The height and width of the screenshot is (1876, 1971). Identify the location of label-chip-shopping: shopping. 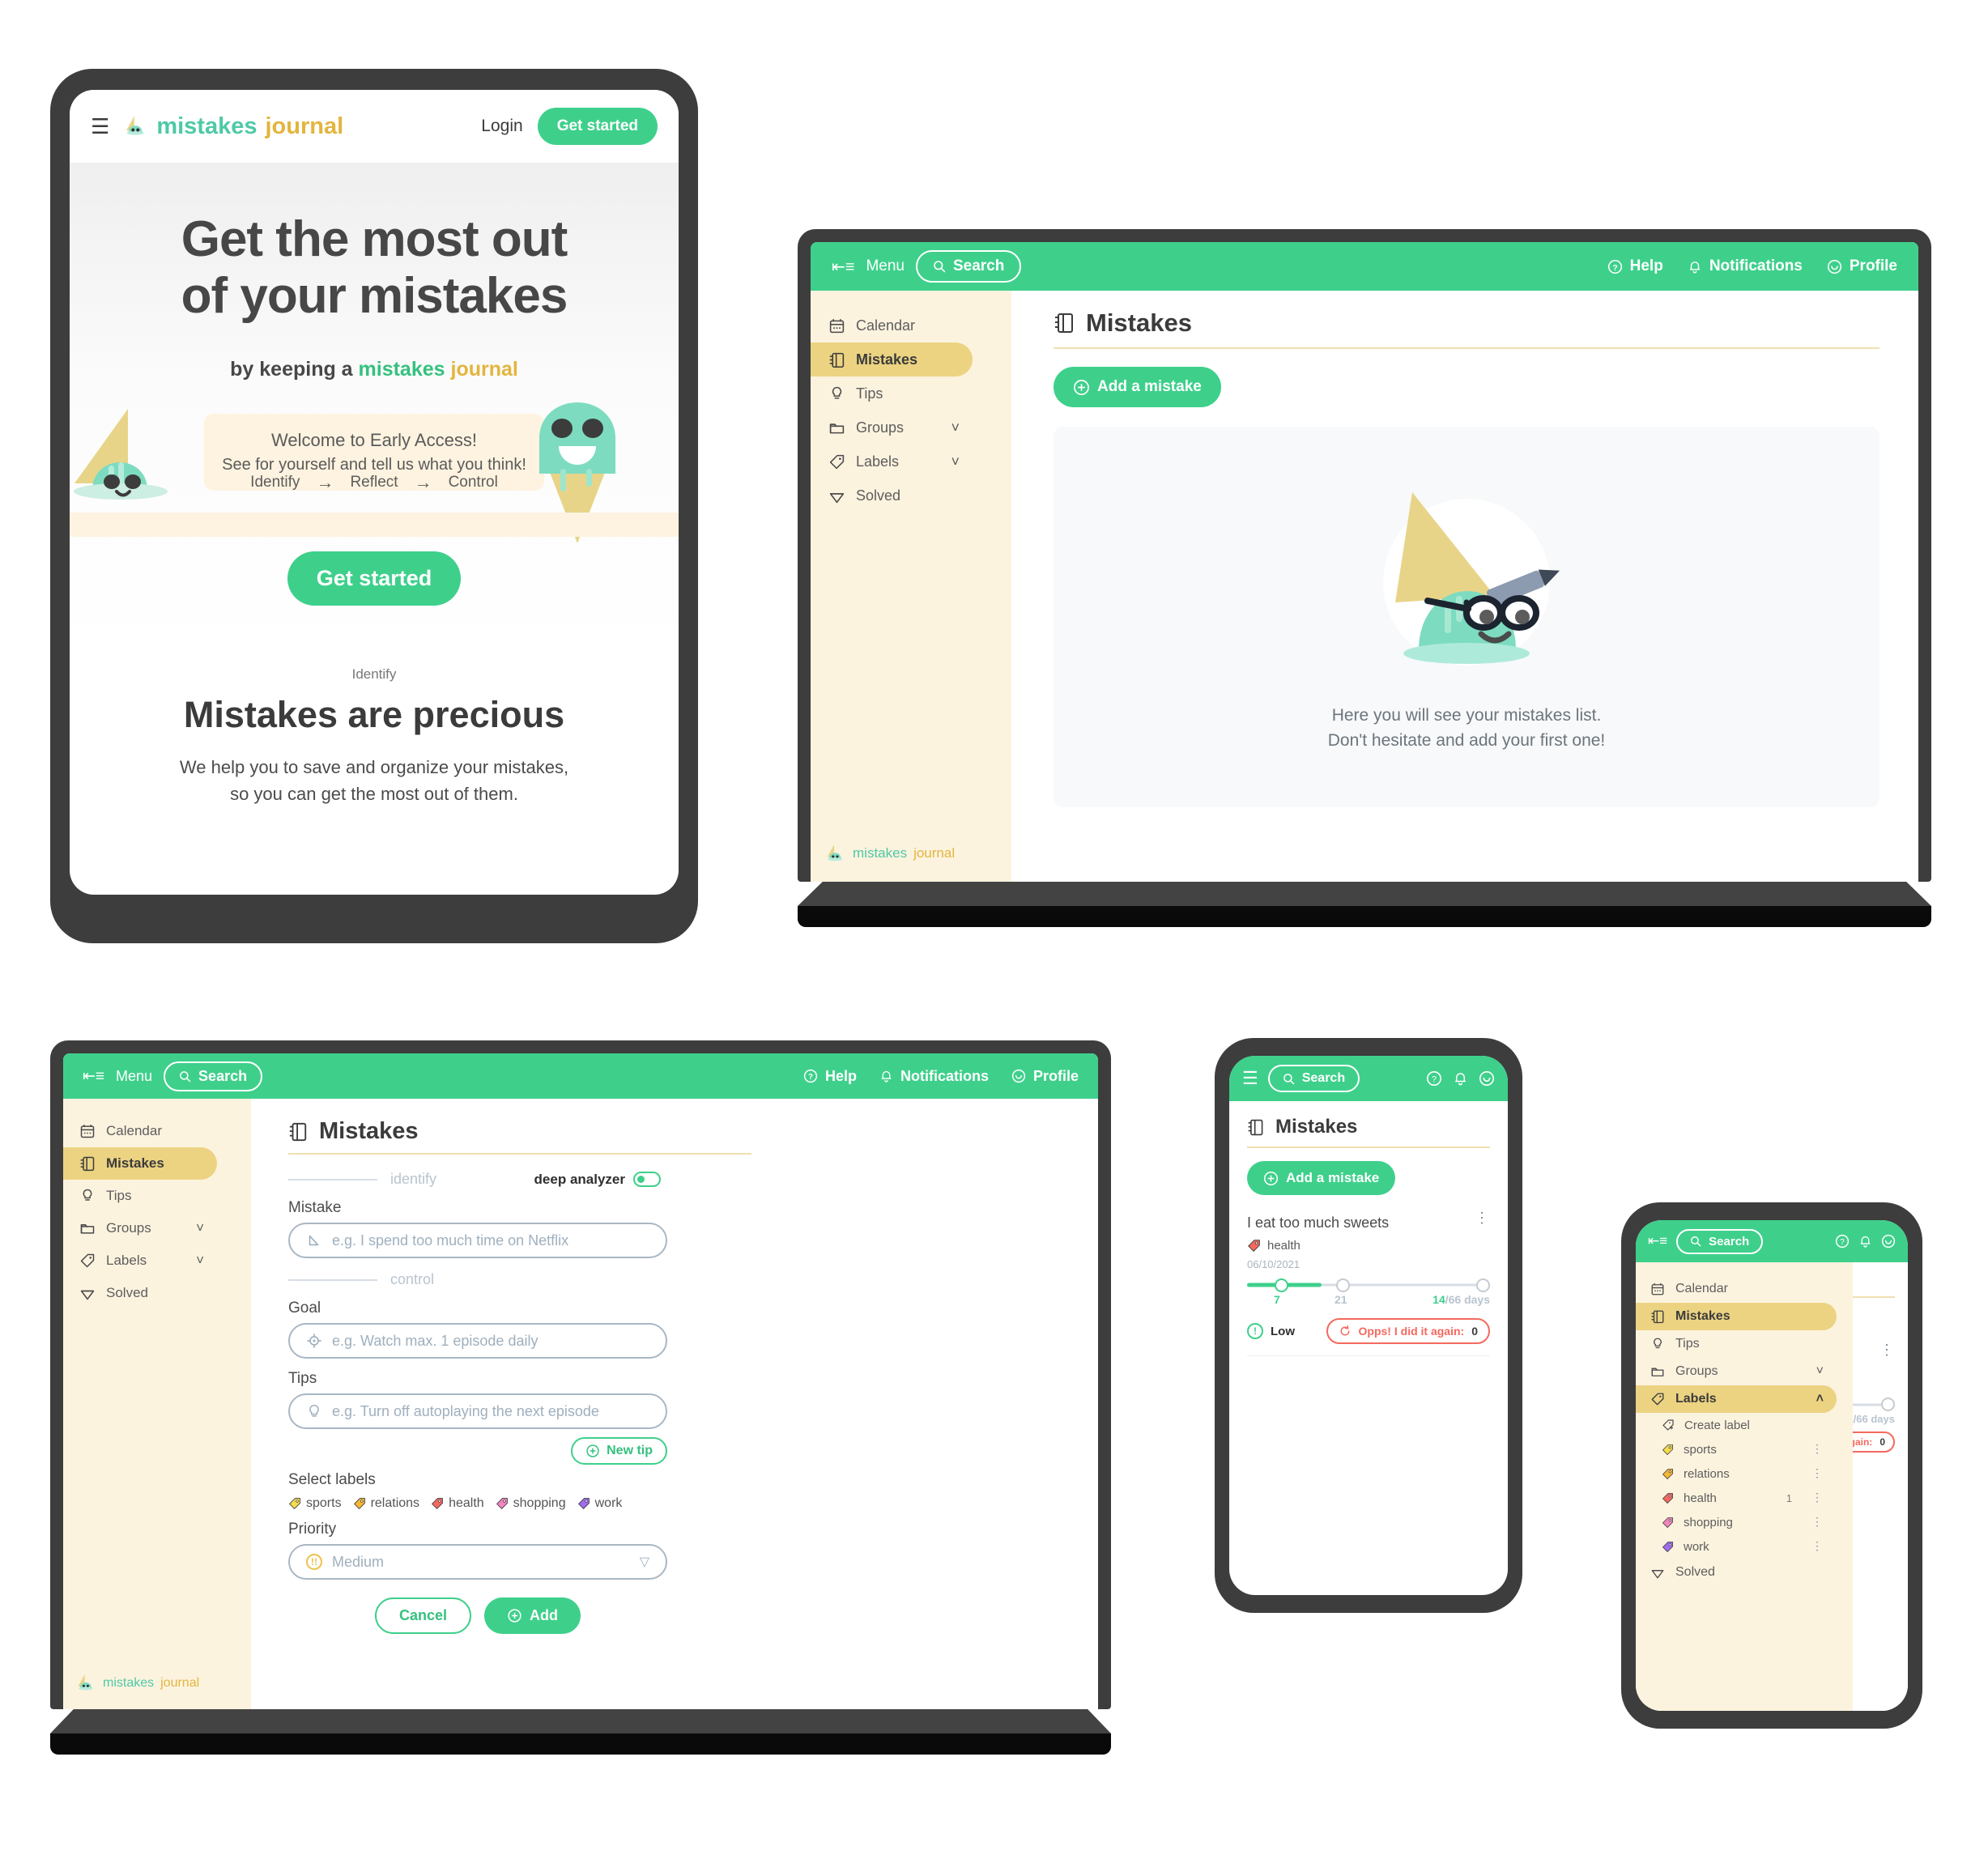
(531, 1503).